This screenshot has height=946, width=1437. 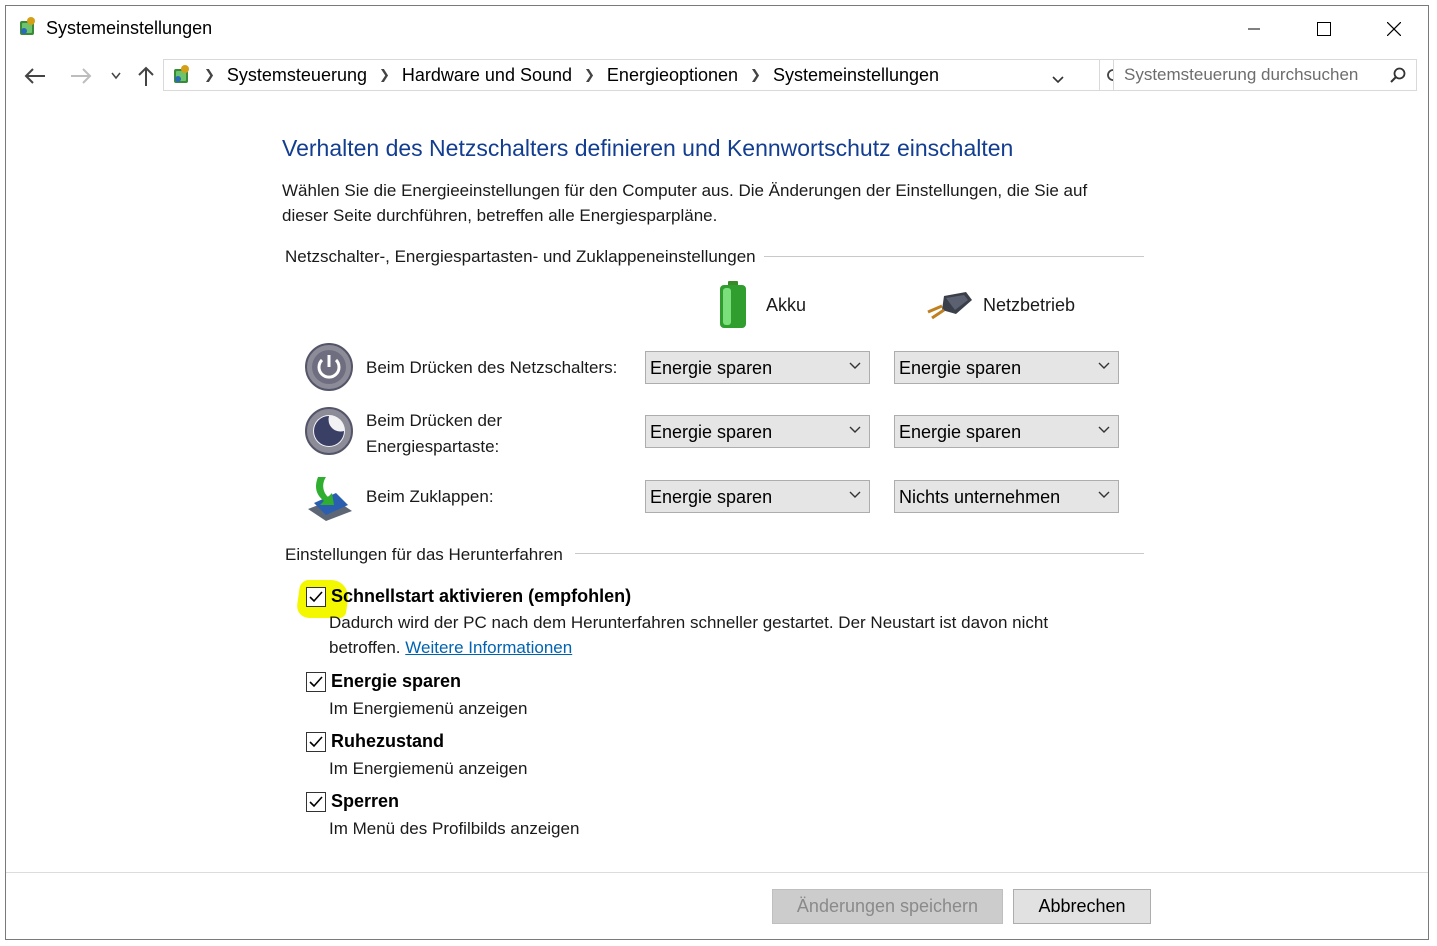 What do you see at coordinates (672, 75) in the screenshot?
I see `breadcrumb-item: Energieoptionen` at bounding box center [672, 75].